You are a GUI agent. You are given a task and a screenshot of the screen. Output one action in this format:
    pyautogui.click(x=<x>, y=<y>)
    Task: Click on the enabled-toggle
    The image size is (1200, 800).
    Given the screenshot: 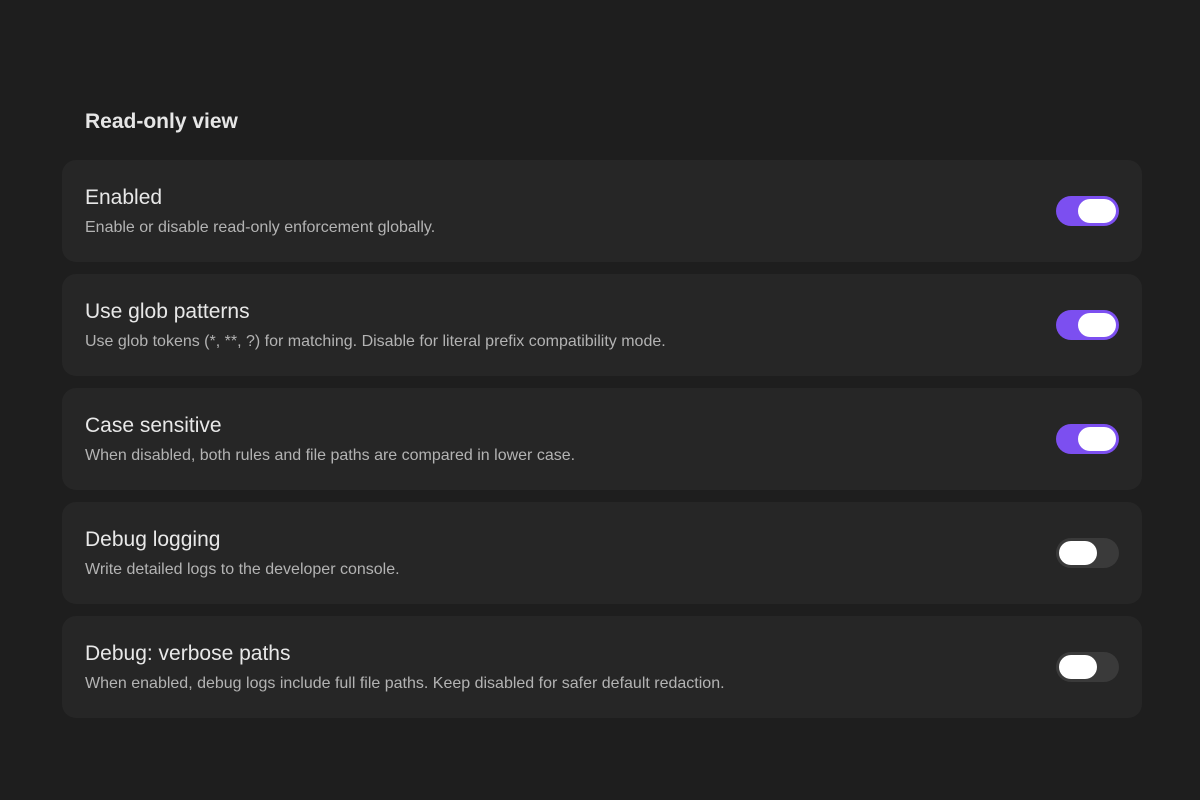 What is the action you would take?
    pyautogui.click(x=1087, y=211)
    